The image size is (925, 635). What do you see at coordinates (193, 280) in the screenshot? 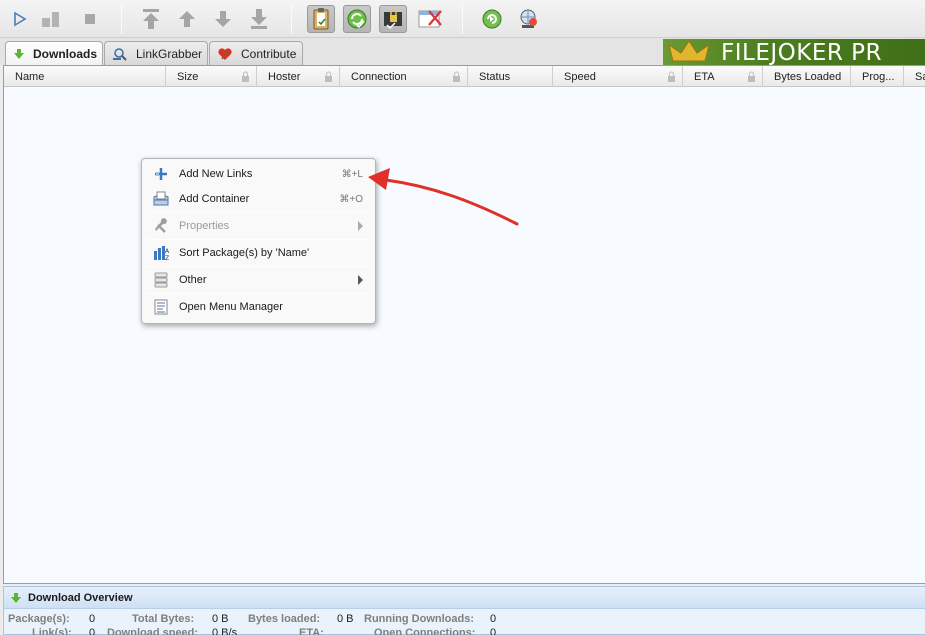
I see `menu-item-label: Other` at bounding box center [193, 280].